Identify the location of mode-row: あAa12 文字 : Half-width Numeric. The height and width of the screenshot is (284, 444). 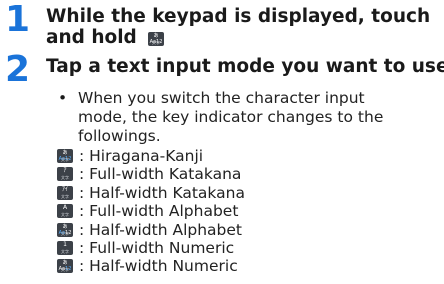
(147, 266).